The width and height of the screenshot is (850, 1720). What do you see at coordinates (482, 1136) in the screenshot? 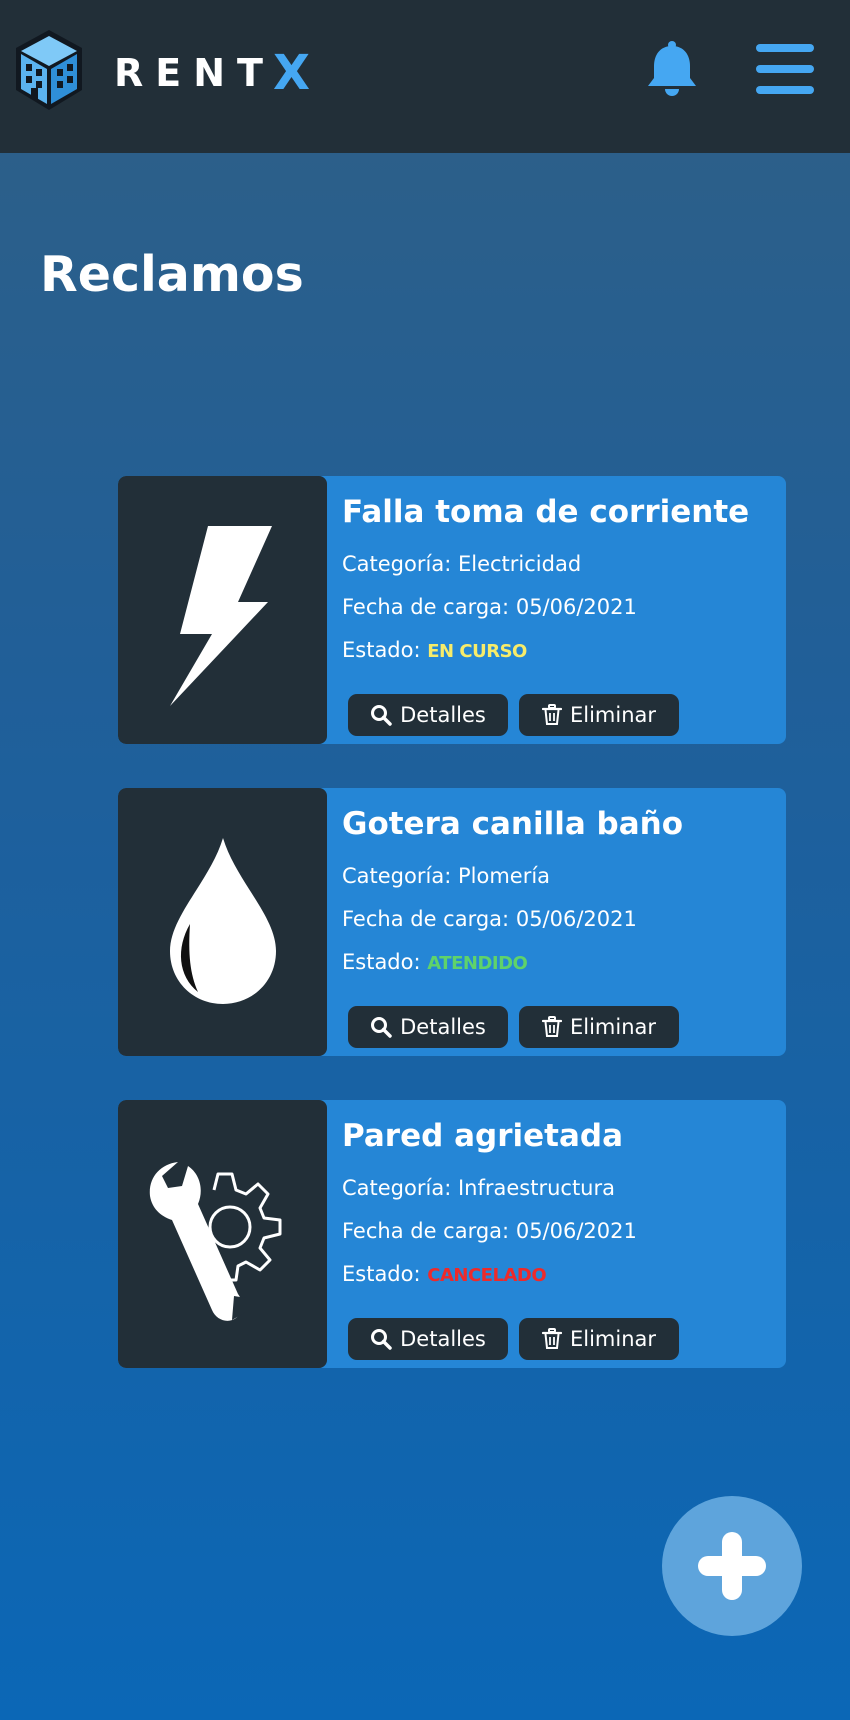
I see `claim-title: Pared agrietada` at bounding box center [482, 1136].